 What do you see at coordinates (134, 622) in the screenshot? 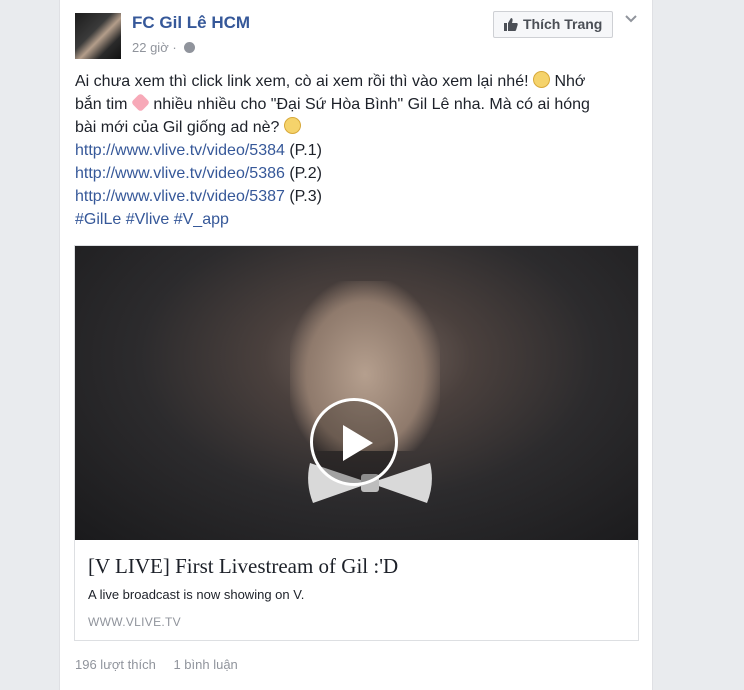
I see `preview-domain: WWW.VLIVE.TV` at bounding box center [134, 622].